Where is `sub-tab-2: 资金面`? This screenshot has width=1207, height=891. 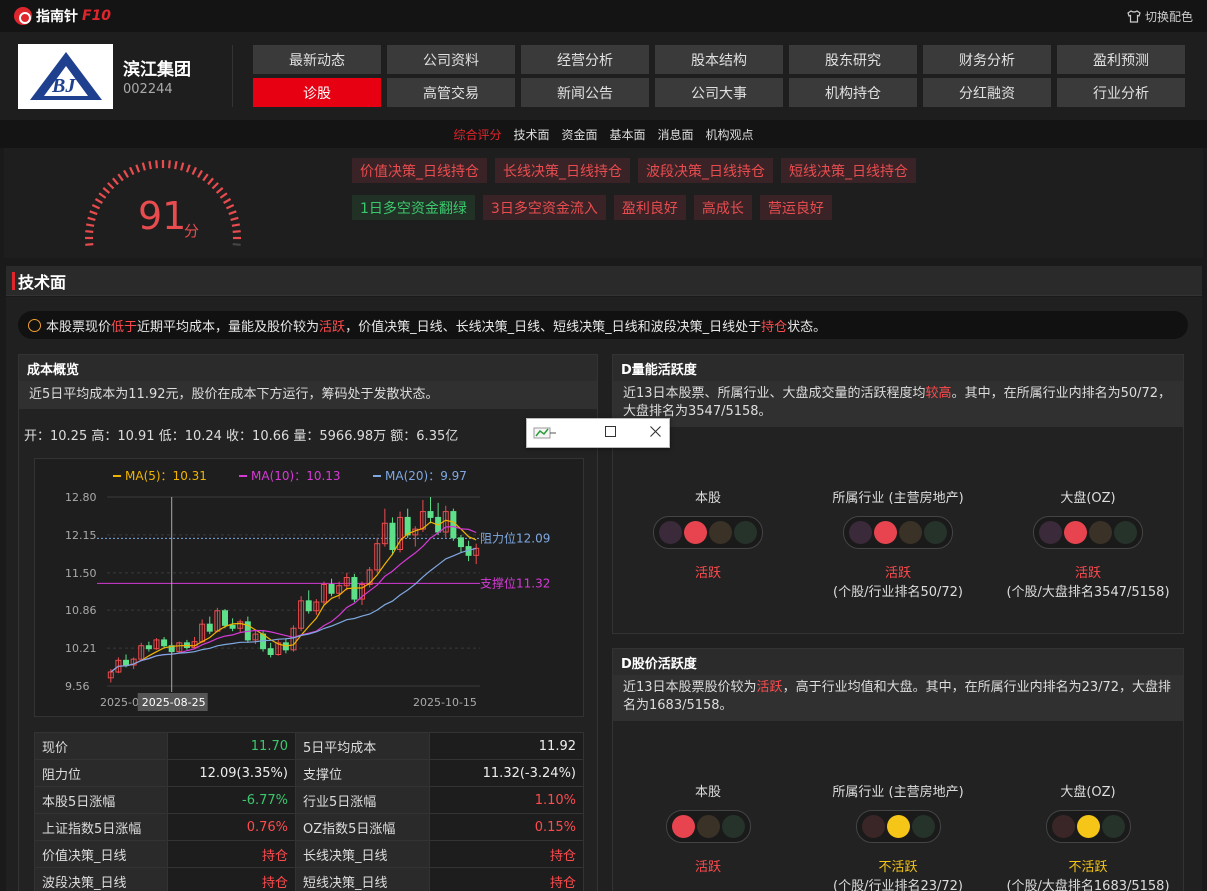
sub-tab-2: 资金面 is located at coordinates (579, 134).